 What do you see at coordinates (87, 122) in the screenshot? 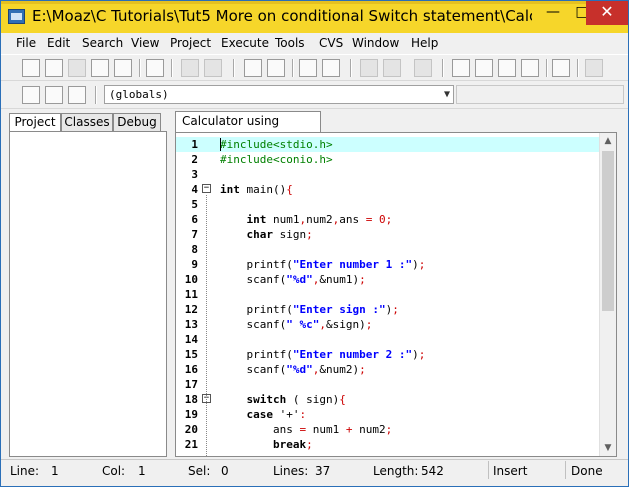
I see `tab-classes: Classes` at bounding box center [87, 122].